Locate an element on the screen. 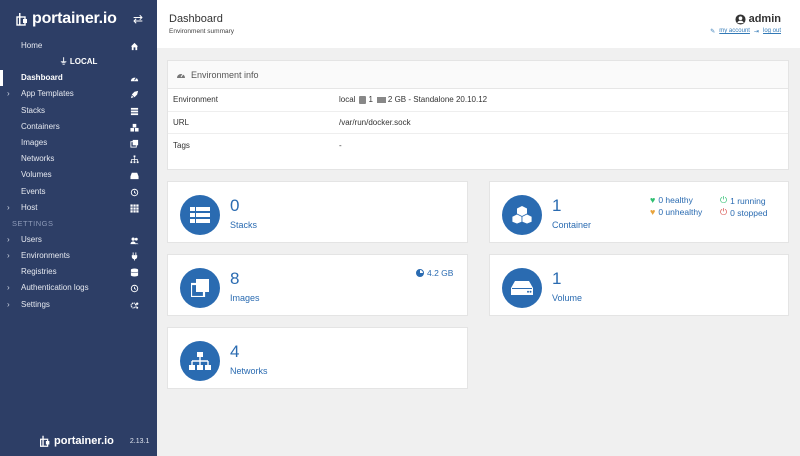 This screenshot has width=800, height=456. images-count: 8 is located at coordinates (235, 278).